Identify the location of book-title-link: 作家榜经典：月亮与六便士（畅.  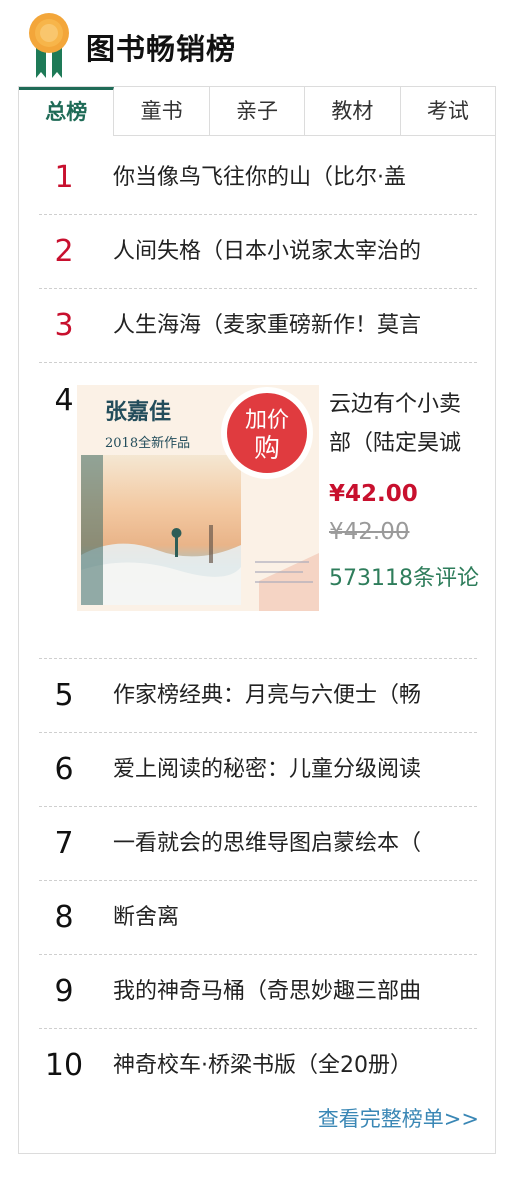
(294, 695).